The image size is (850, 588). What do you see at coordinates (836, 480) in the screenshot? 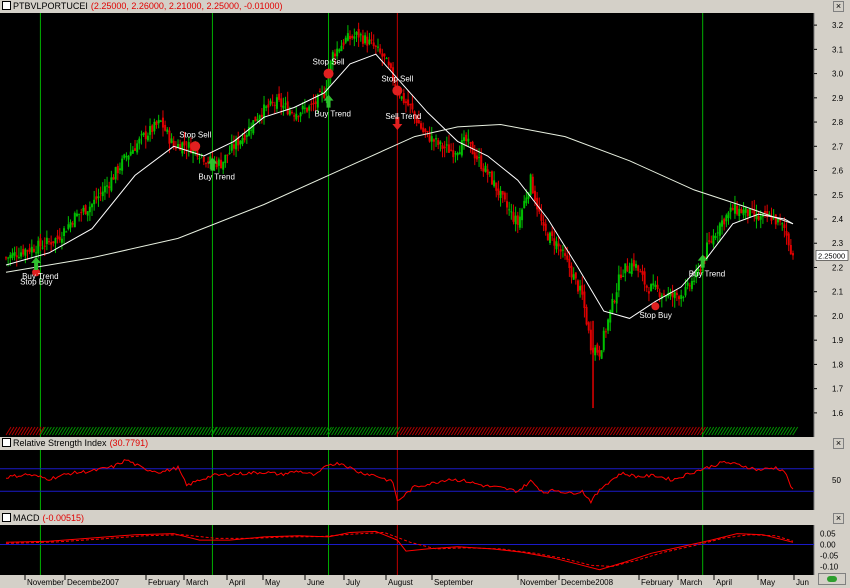
I see `rsi-y-tick-label: 50` at bounding box center [836, 480].